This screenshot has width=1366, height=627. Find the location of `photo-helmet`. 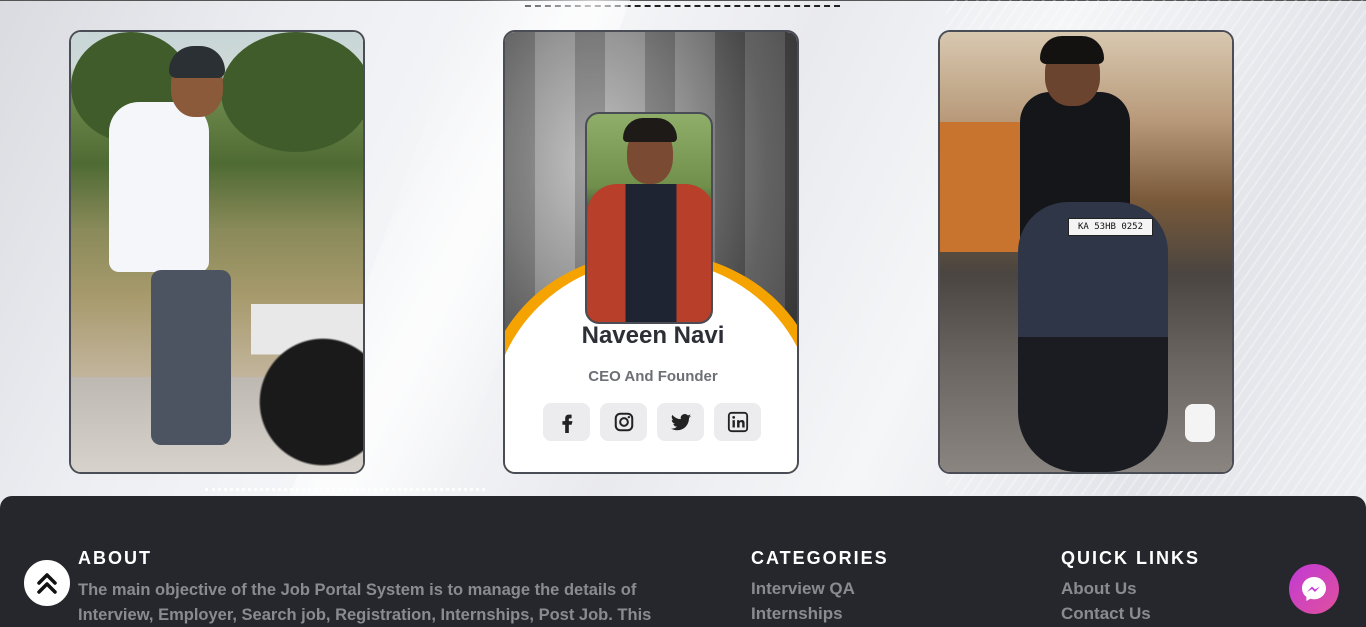

photo-helmet is located at coordinates (197, 62).